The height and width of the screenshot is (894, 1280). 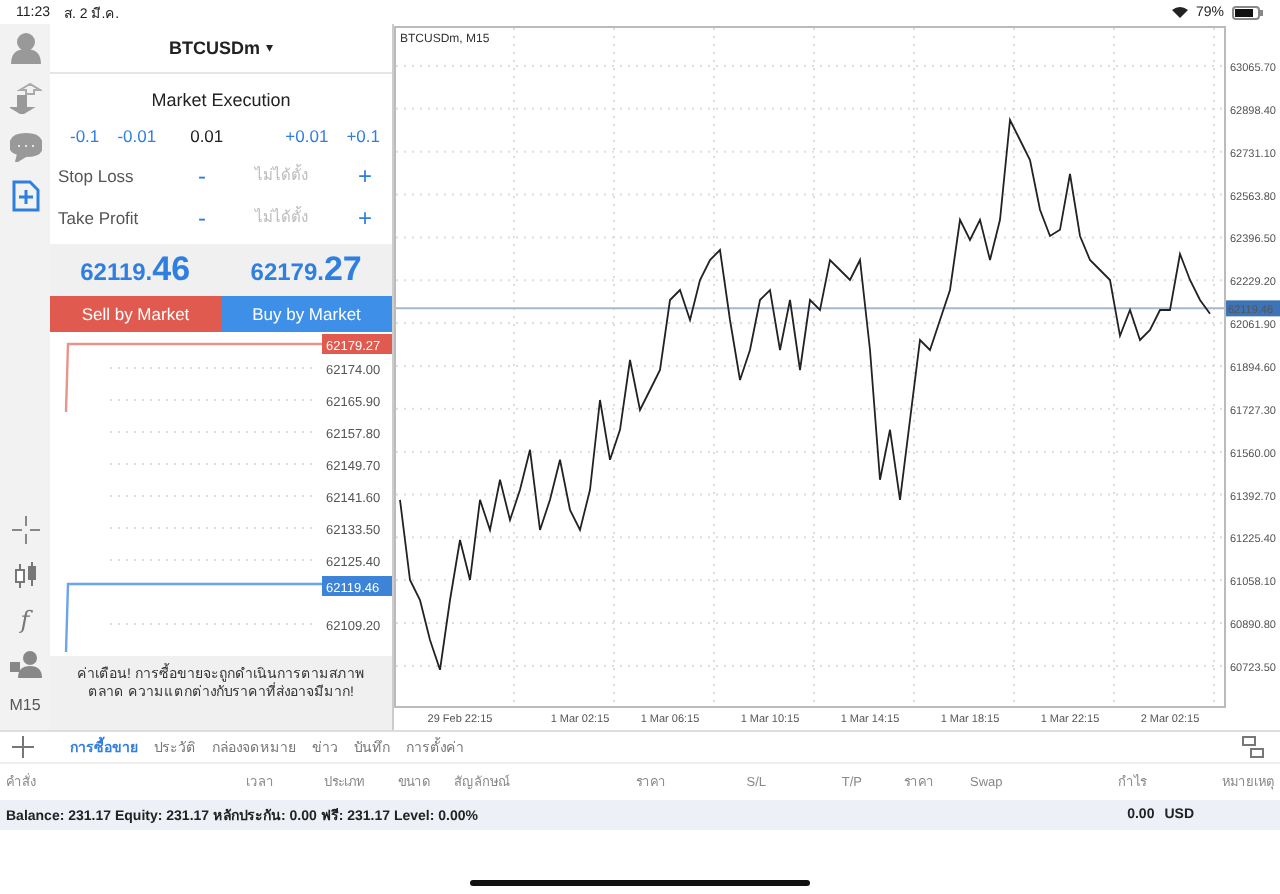 What do you see at coordinates (1253, 747) in the screenshot?
I see `layout-icon` at bounding box center [1253, 747].